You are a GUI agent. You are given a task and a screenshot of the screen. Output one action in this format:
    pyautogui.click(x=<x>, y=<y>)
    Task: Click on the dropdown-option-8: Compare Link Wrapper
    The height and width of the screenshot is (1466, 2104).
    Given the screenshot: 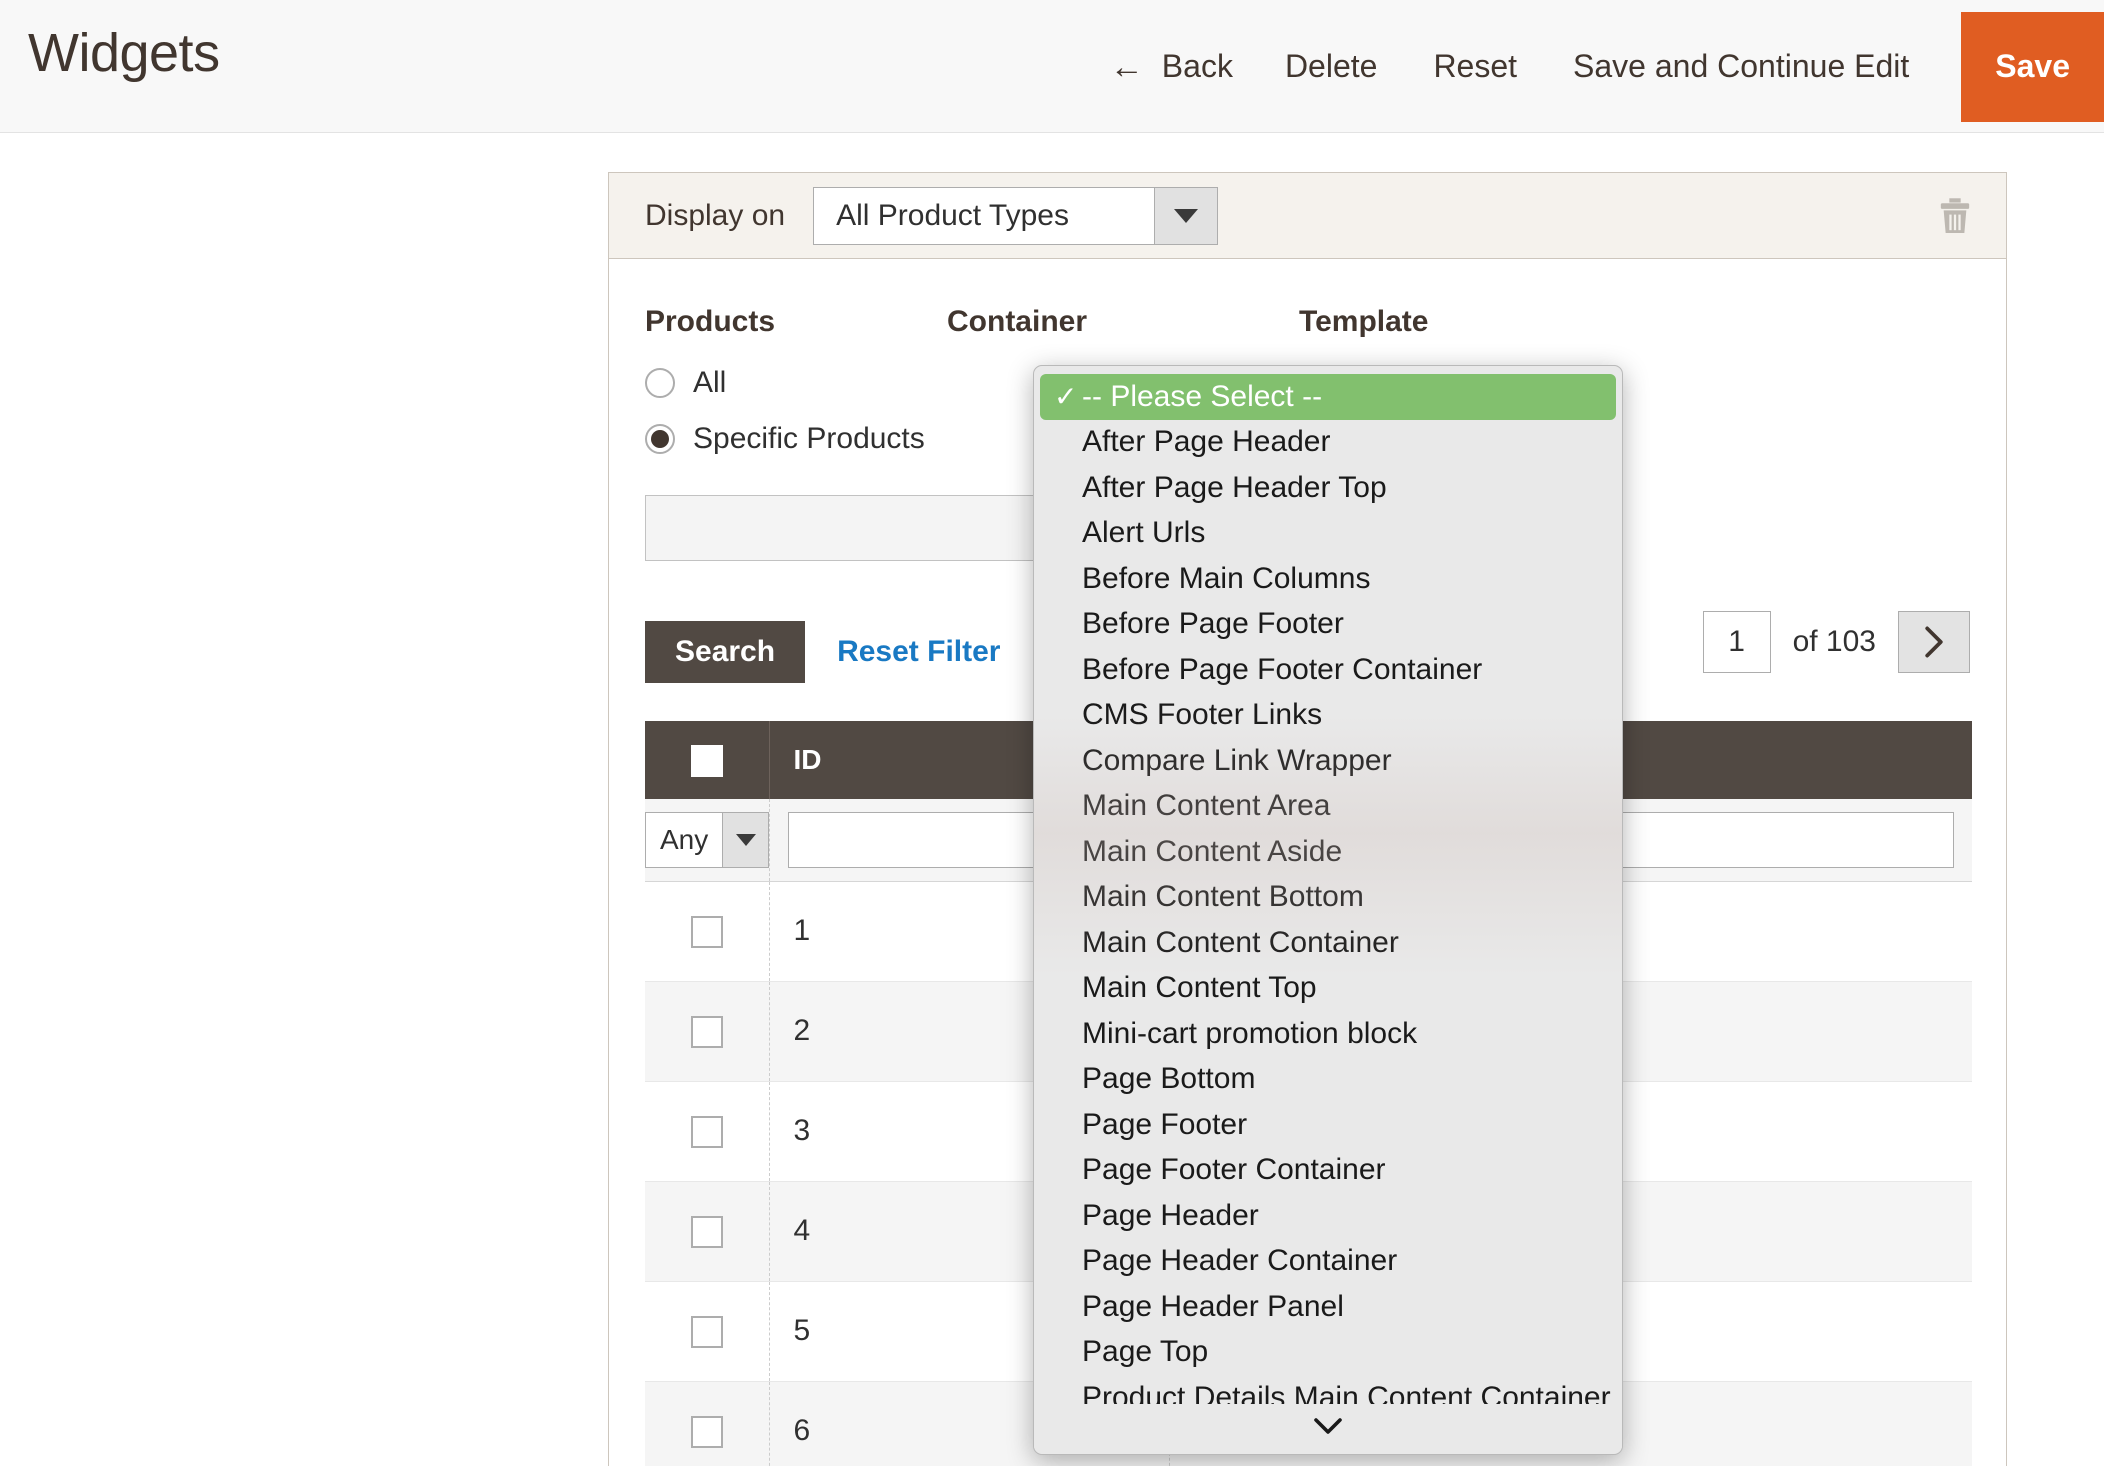 What is the action you would take?
    pyautogui.click(x=1328, y=761)
    